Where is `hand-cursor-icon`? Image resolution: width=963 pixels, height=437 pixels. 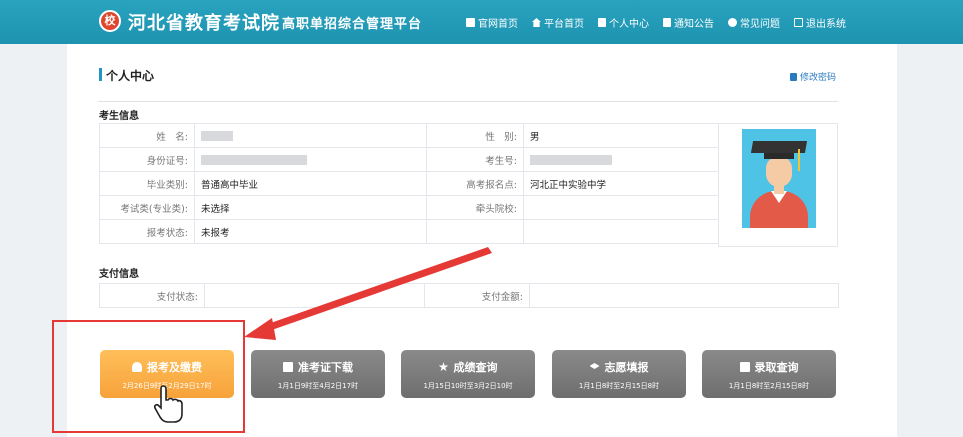 hand-cursor-icon is located at coordinates (168, 404).